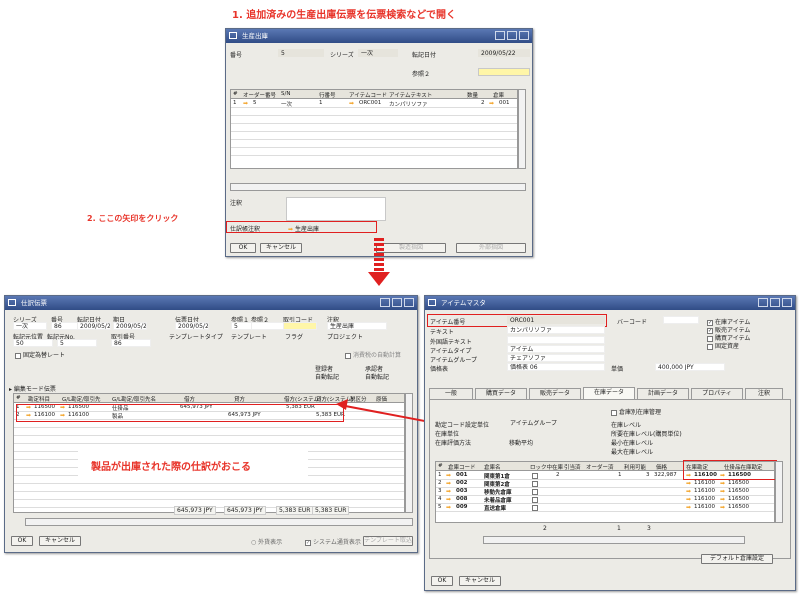  I want to click on col-header: オーダー済, so click(600, 468).